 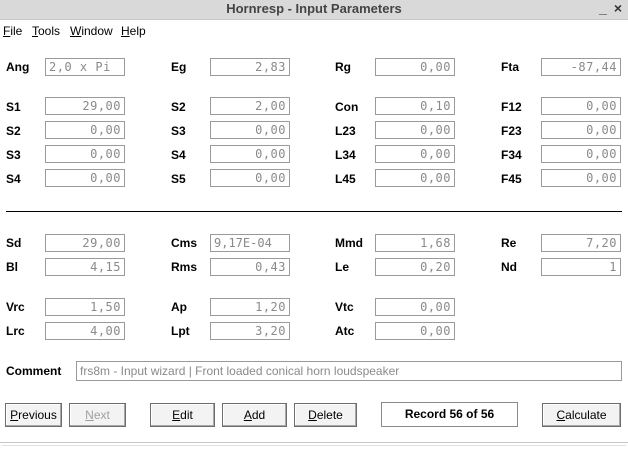 I want to click on field-s2-col2: 2,00, so click(x=250, y=106).